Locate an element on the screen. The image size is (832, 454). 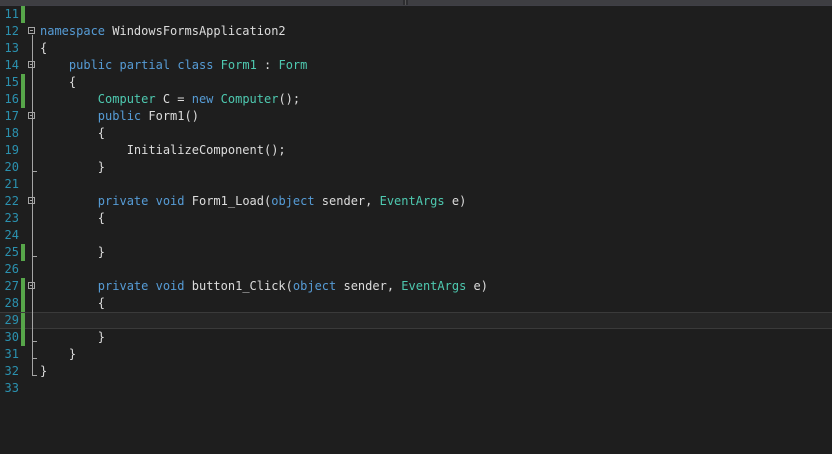
code-line: 23 { is located at coordinates (416, 218).